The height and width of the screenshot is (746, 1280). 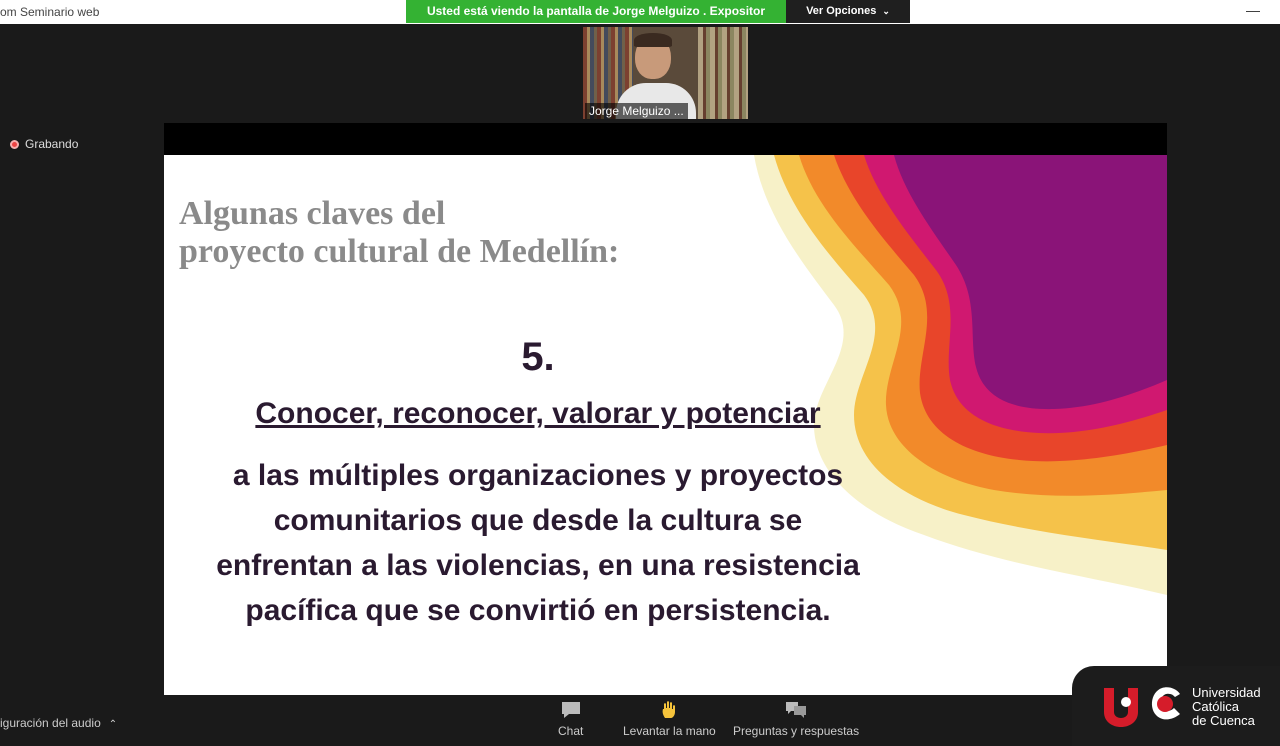 What do you see at coordinates (669, 709) in the screenshot?
I see `raise-hand-icon` at bounding box center [669, 709].